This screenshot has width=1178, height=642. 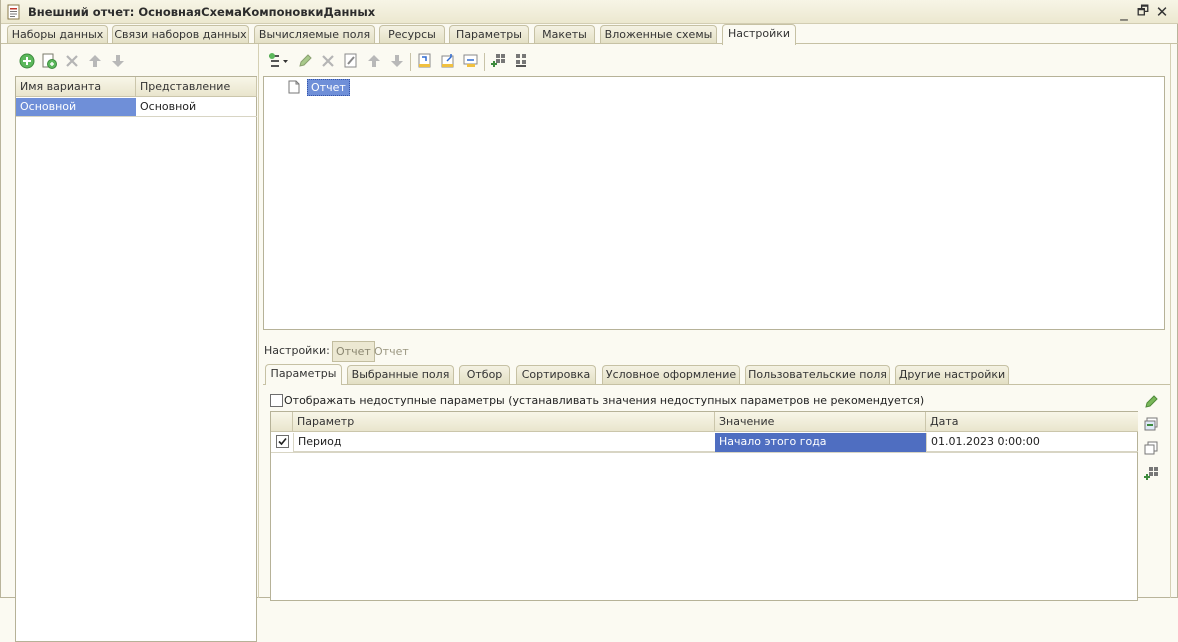 What do you see at coordinates (716, 384) in the screenshot?
I see `subtabs-divider` at bounding box center [716, 384].